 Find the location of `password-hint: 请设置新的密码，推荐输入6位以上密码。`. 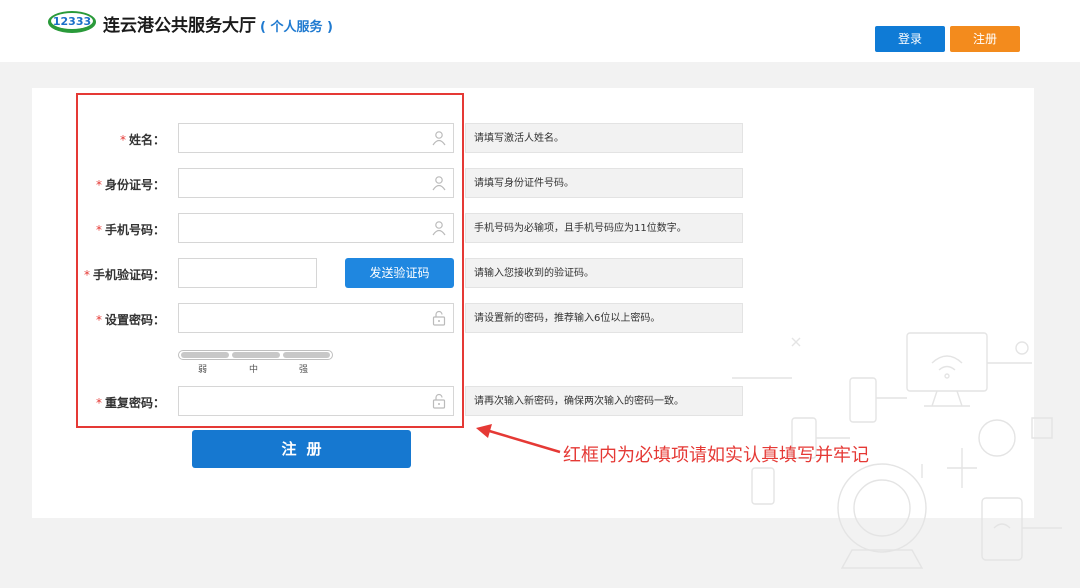

password-hint: 请设置新的密码，推荐输入6位以上密码。 is located at coordinates (604, 318).